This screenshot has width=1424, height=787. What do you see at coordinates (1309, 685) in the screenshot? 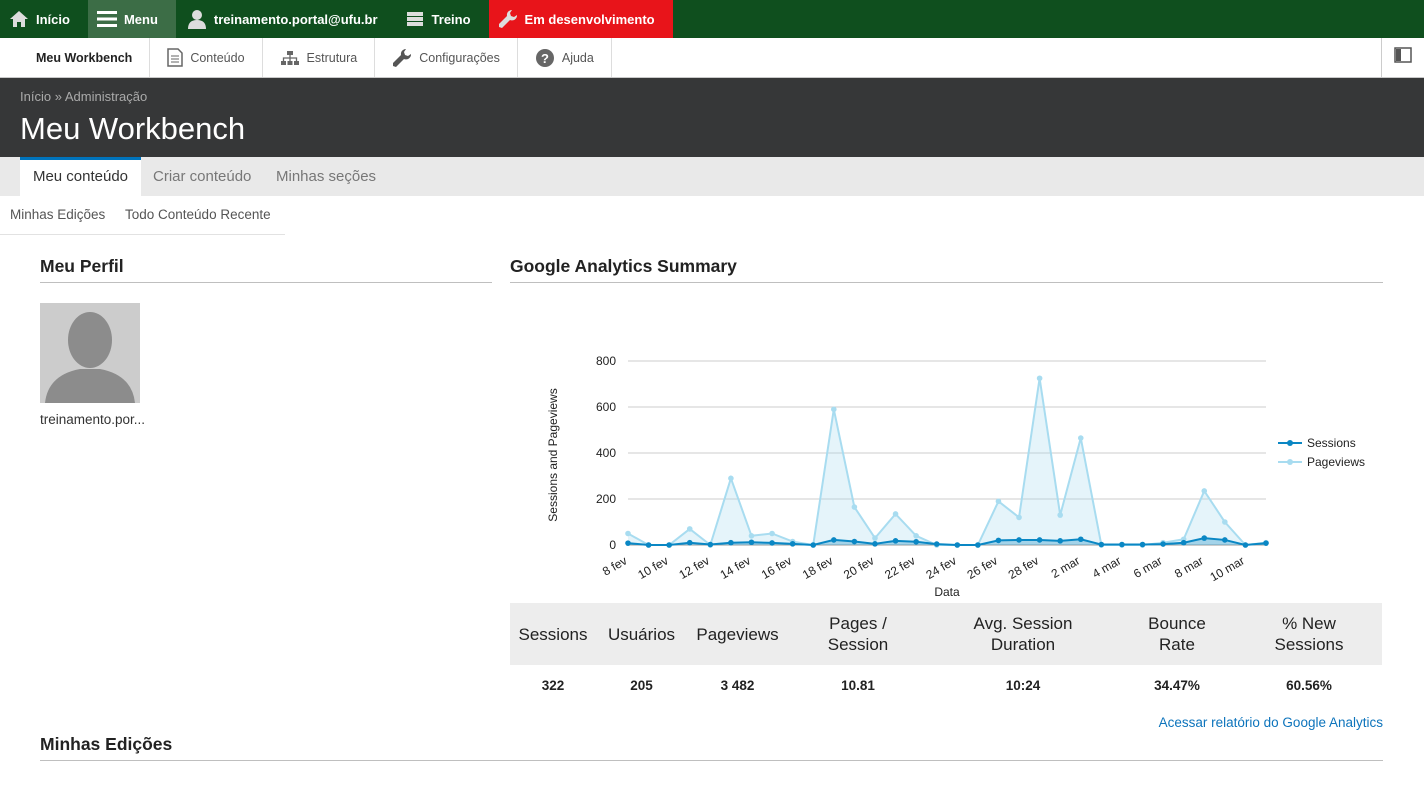
I see `stats-value-new-sessions: 60.56%` at bounding box center [1309, 685].